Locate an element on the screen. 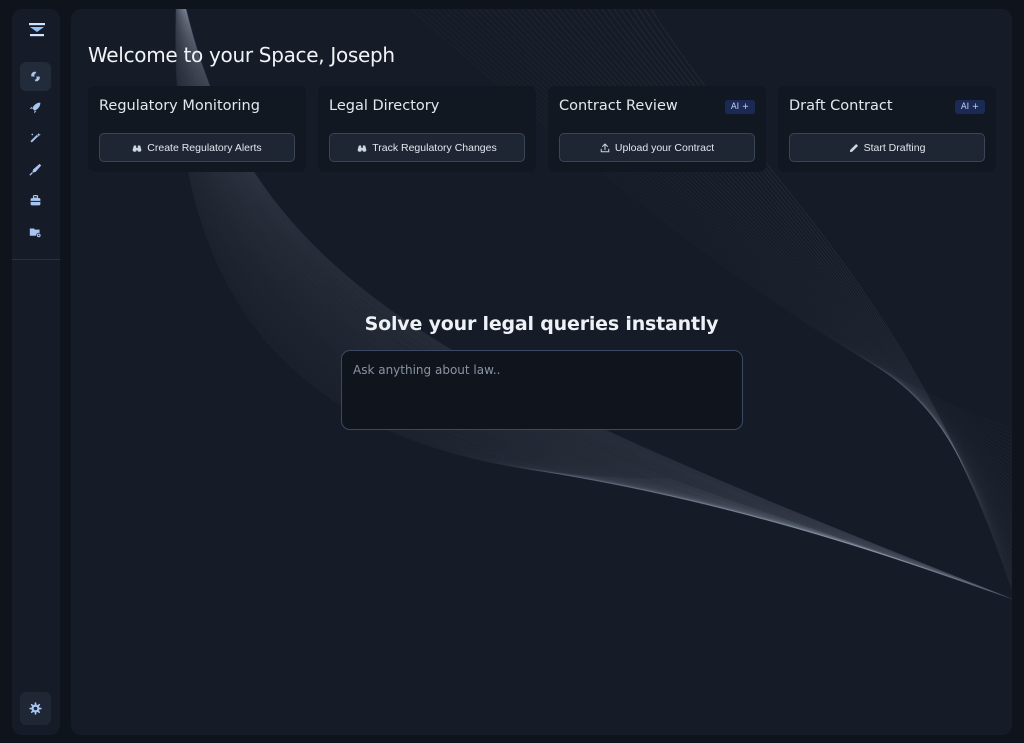 The height and width of the screenshot is (743, 1024). toolbox-icon is located at coordinates (35, 200).